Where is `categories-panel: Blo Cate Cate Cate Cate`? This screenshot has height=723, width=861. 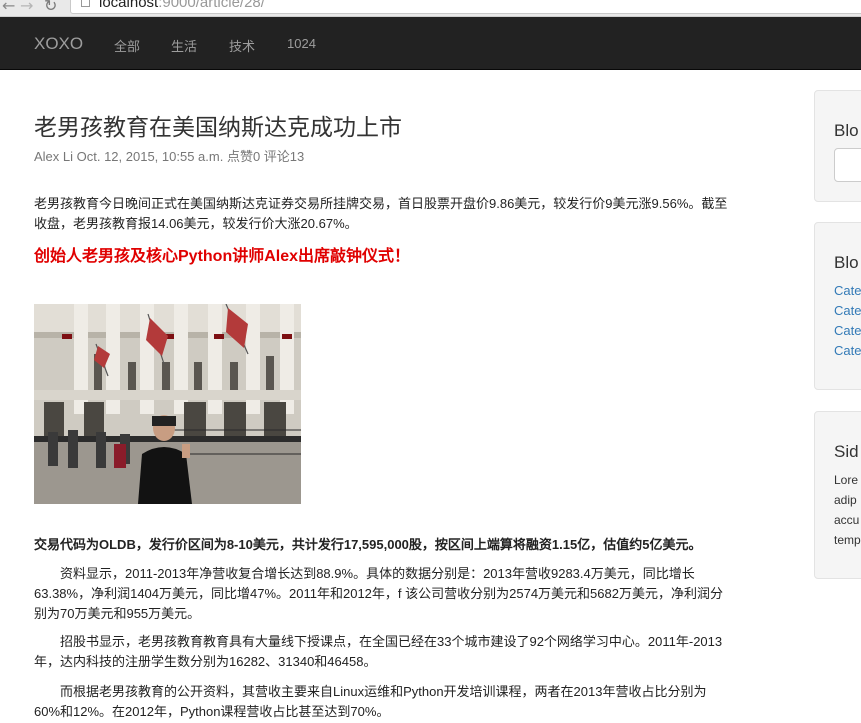
categories-panel: Blo Cate Cate Cate Cate is located at coordinates (837, 306).